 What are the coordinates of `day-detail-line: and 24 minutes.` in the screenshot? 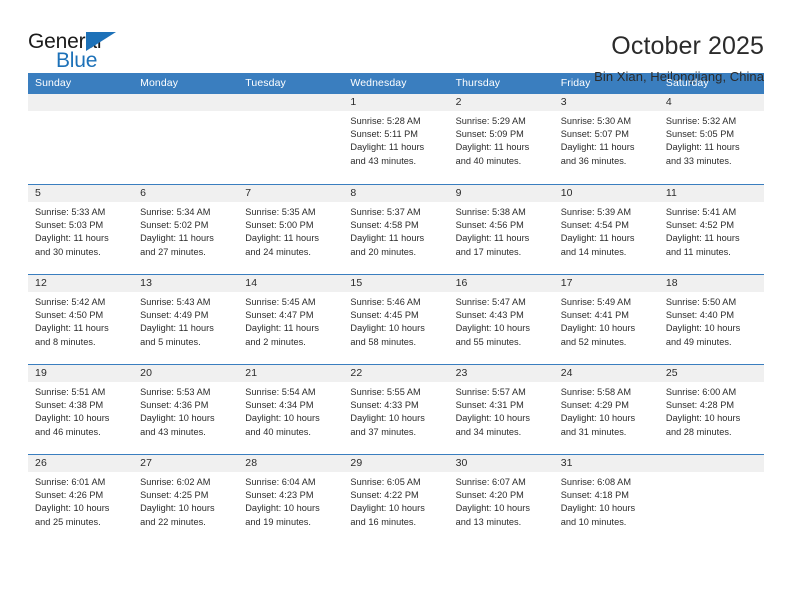 It's located at (278, 251).